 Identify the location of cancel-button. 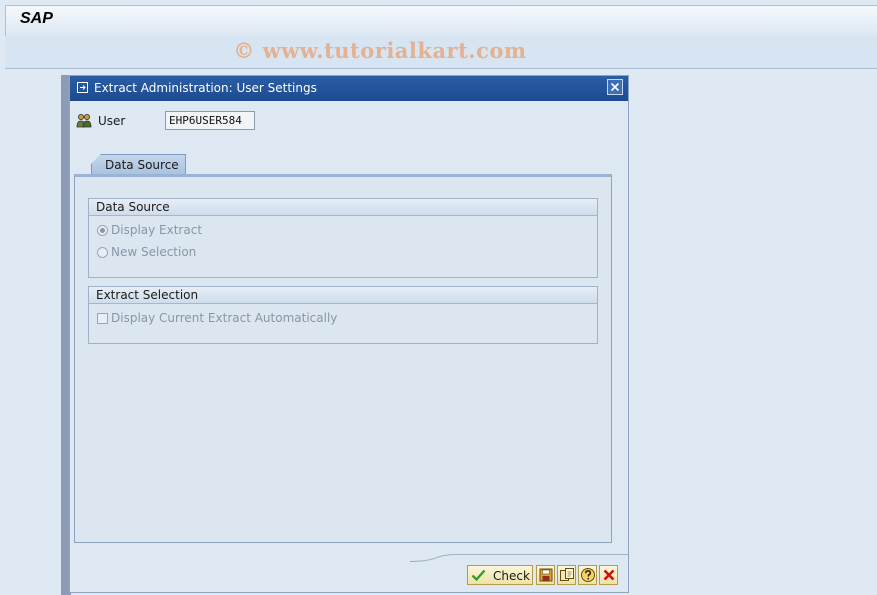
(608, 575).